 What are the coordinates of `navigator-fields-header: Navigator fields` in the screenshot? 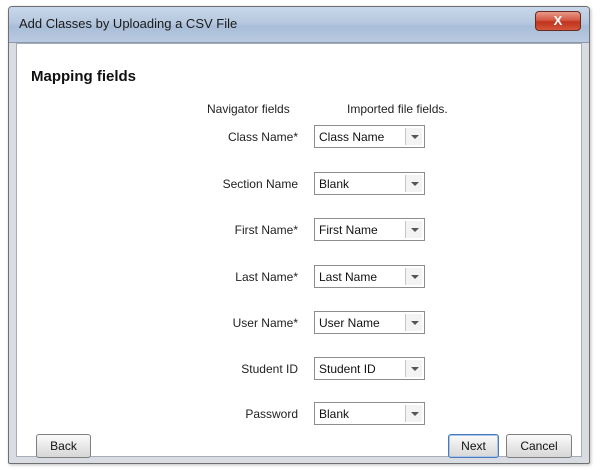 It's located at (248, 109).